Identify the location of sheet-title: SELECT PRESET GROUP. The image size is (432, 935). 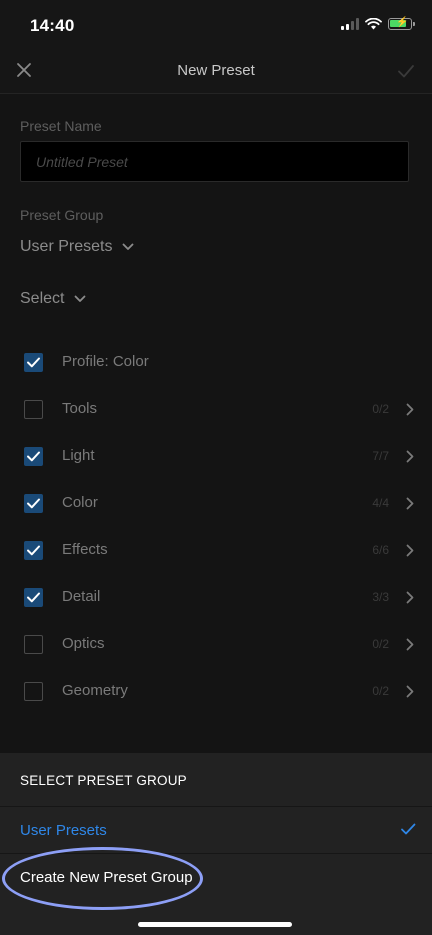
(103, 780).